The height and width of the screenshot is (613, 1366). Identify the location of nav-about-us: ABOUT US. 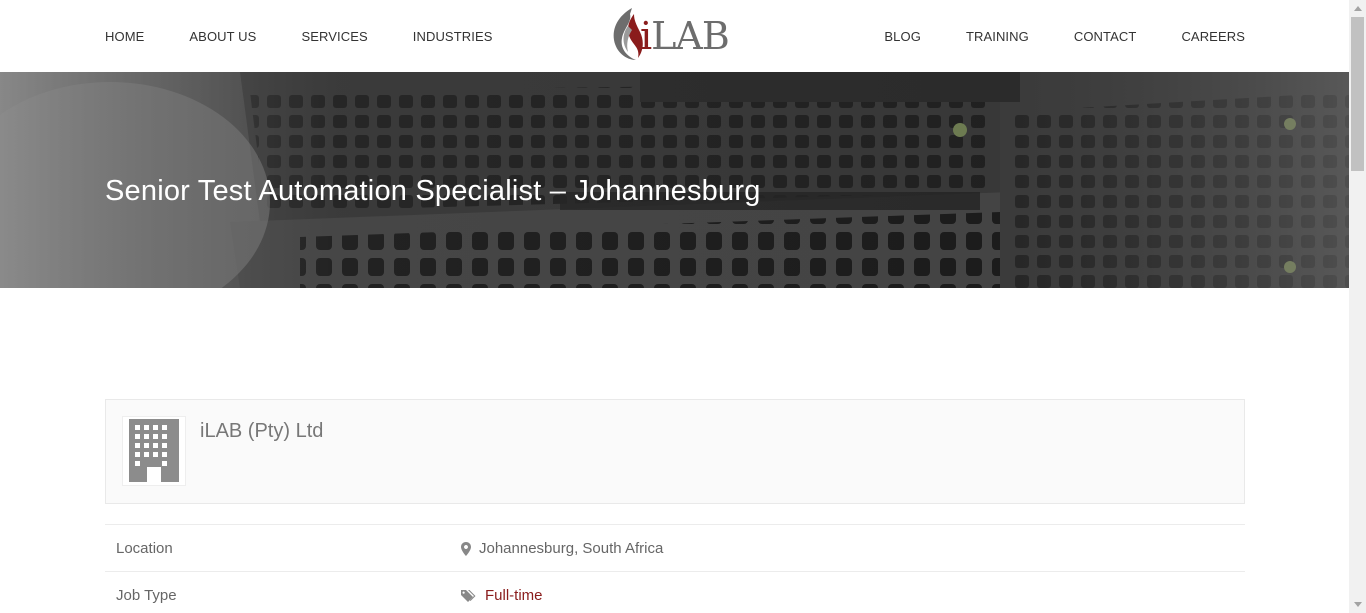
(222, 36).